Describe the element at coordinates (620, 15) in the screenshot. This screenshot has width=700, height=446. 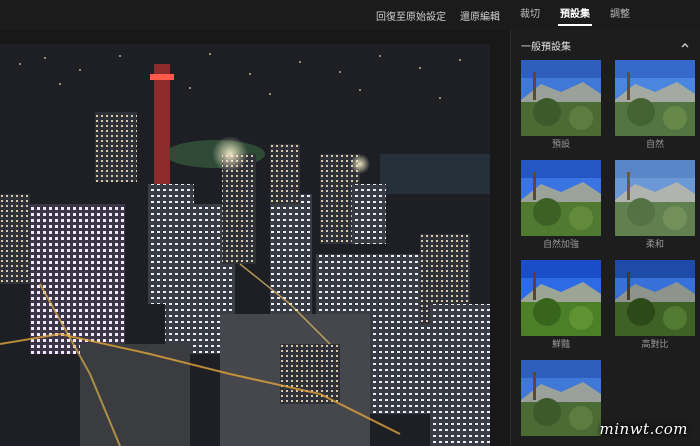
I see `tab-adjust: 調整` at that location.